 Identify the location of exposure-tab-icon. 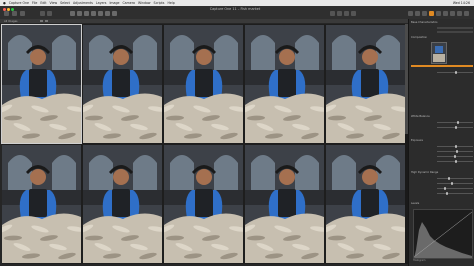
(438, 13).